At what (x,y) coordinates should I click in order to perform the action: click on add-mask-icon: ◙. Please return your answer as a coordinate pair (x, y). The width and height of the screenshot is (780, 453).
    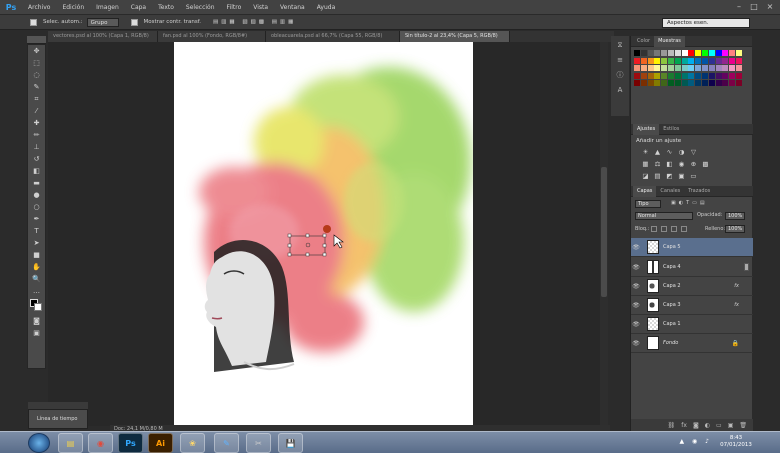
    Looking at the image, I should click on (696, 425).